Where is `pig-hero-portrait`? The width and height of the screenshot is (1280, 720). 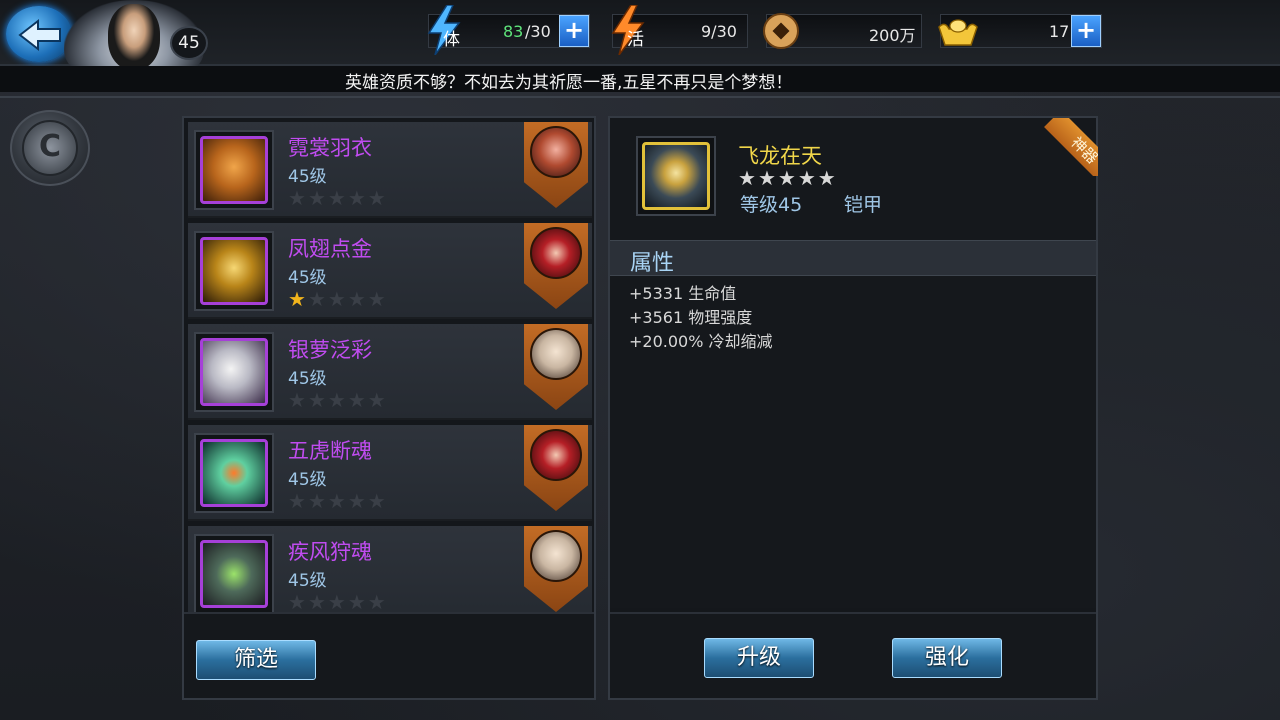 pig-hero-portrait is located at coordinates (556, 152).